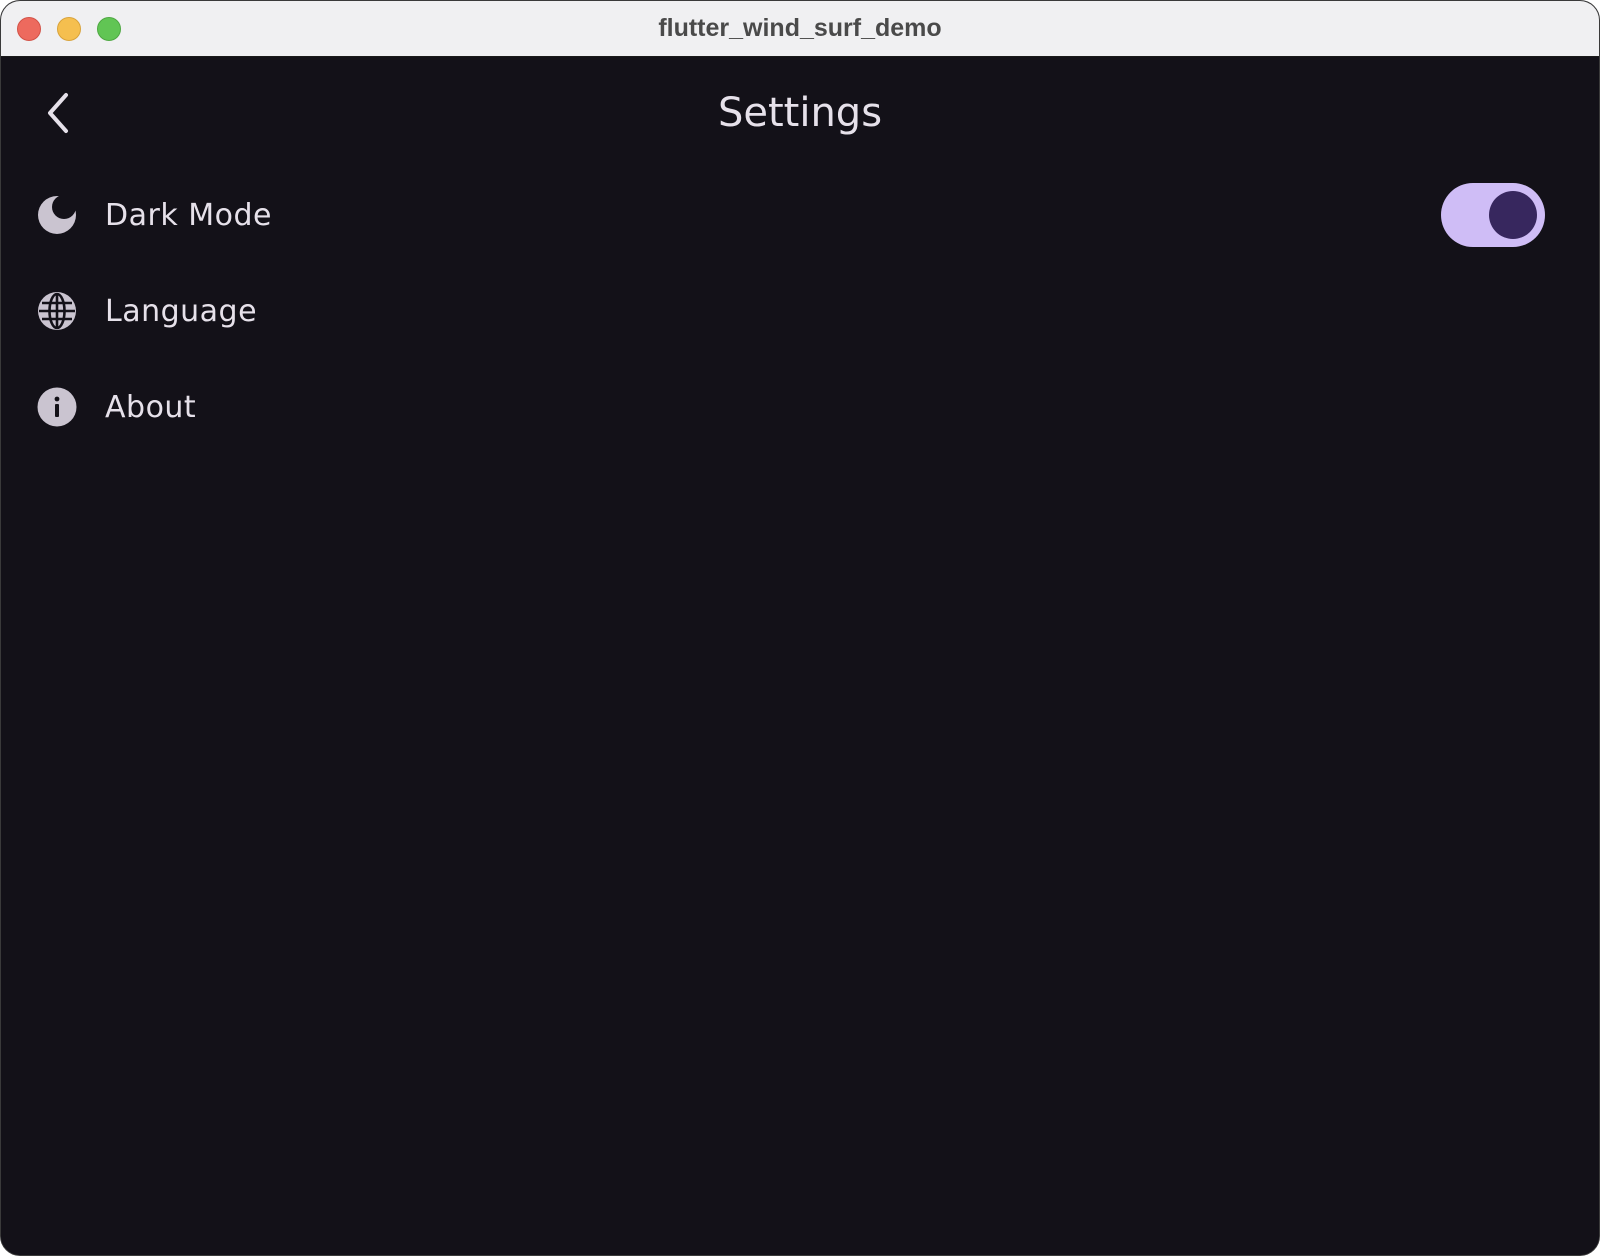 This screenshot has height=1256, width=1600. I want to click on window-title: flutter_wind_surf_demo, so click(800, 28).